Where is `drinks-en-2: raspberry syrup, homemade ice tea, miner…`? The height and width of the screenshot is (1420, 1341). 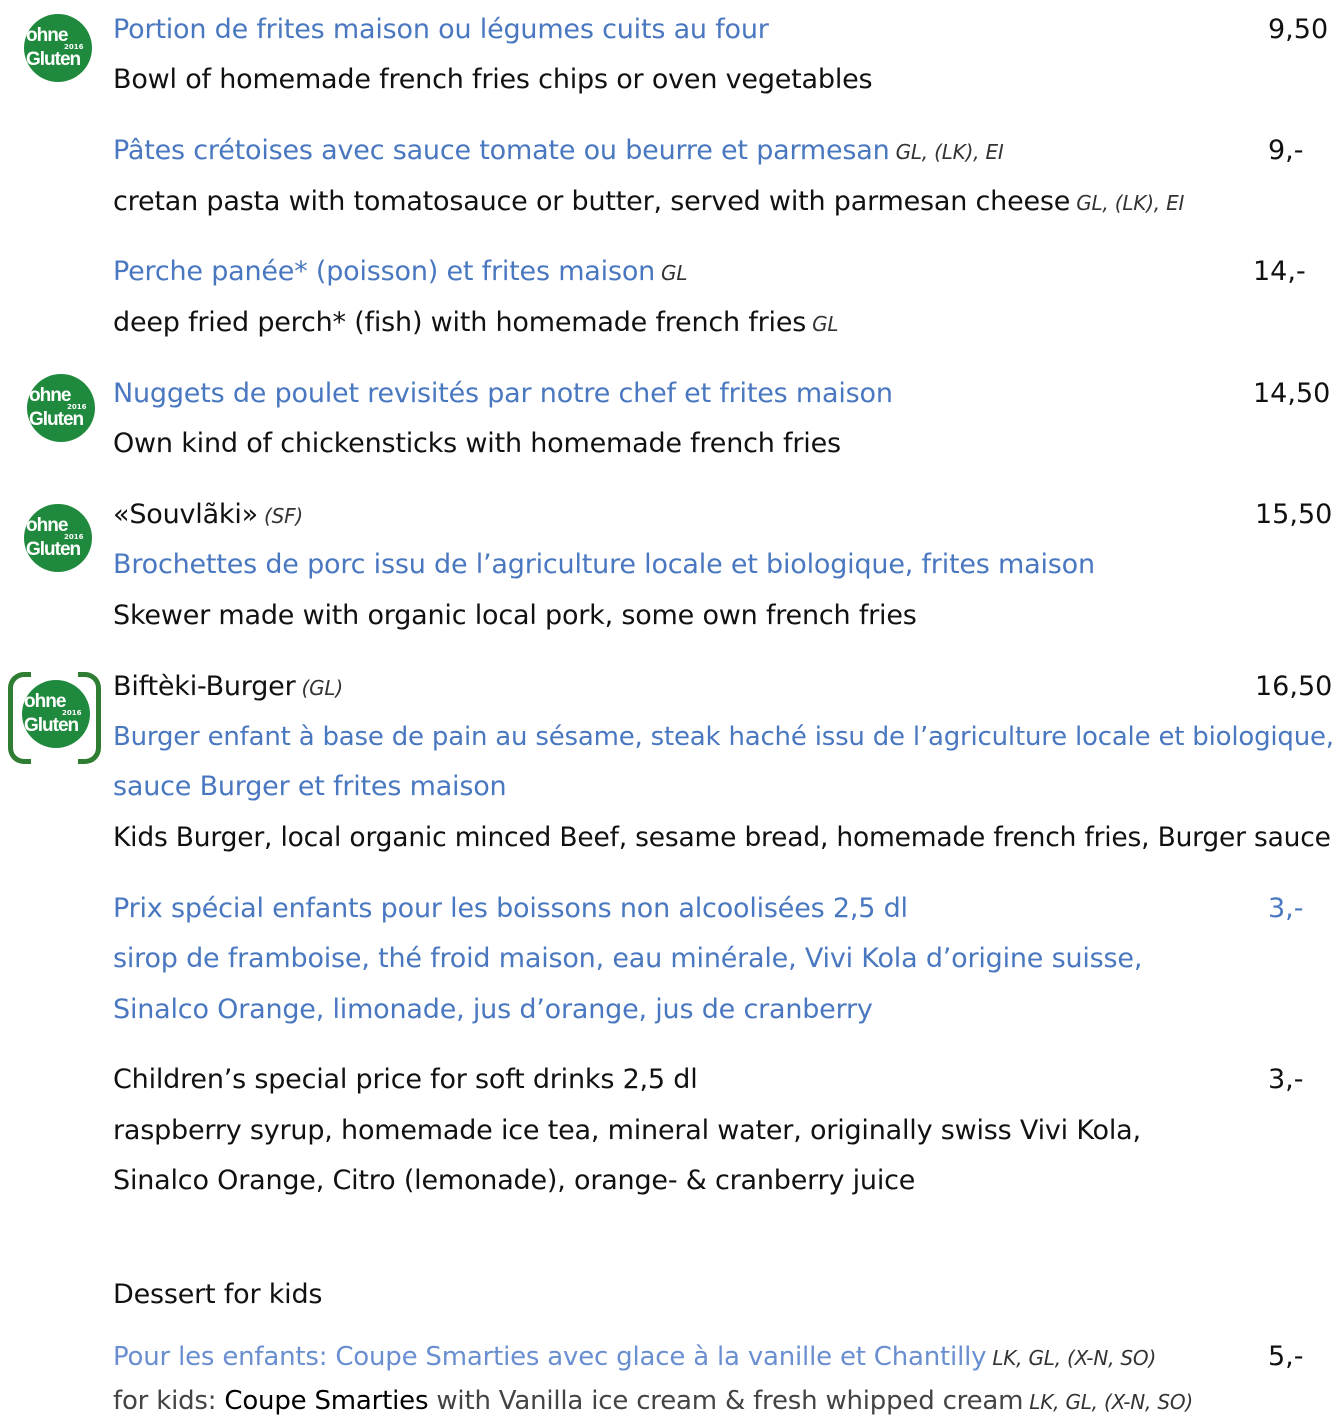
drinks-en-2: raspberry syrup, homemade ice tea, miner… is located at coordinates (627, 1130).